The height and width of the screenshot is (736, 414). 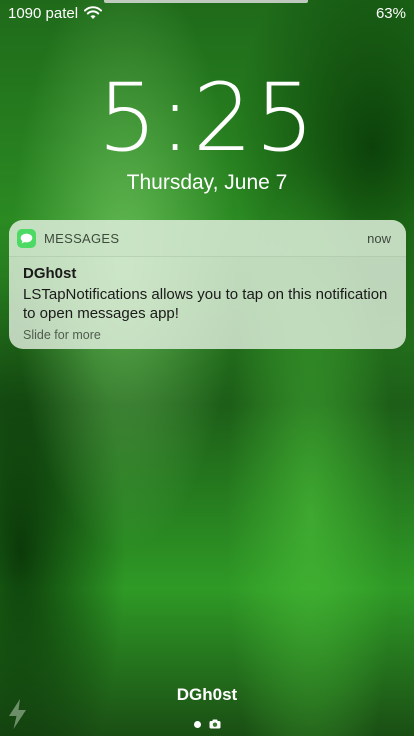 What do you see at coordinates (26, 238) in the screenshot?
I see `messages-icon` at bounding box center [26, 238].